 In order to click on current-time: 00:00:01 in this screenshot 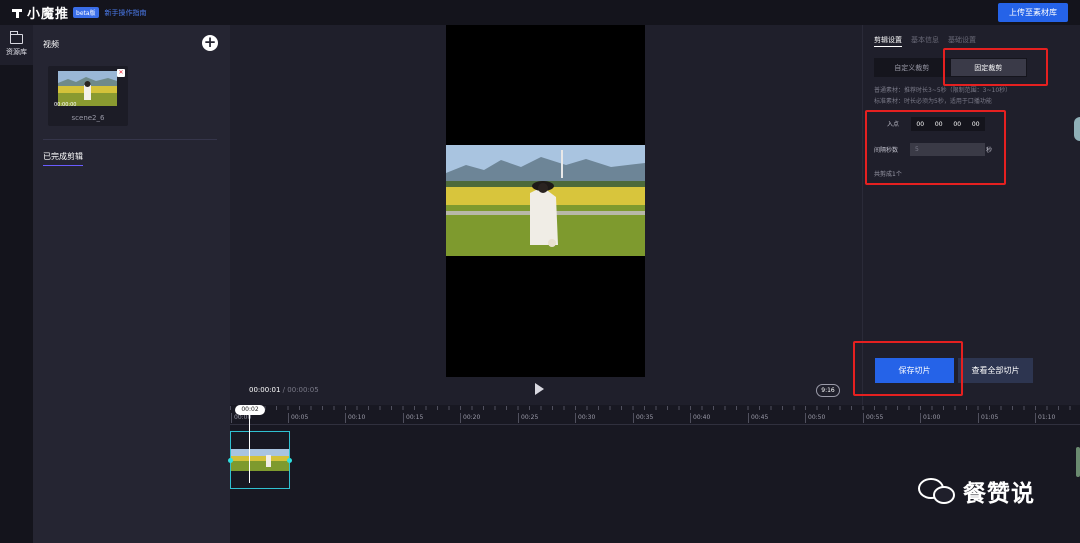, I will do `click(265, 390)`.